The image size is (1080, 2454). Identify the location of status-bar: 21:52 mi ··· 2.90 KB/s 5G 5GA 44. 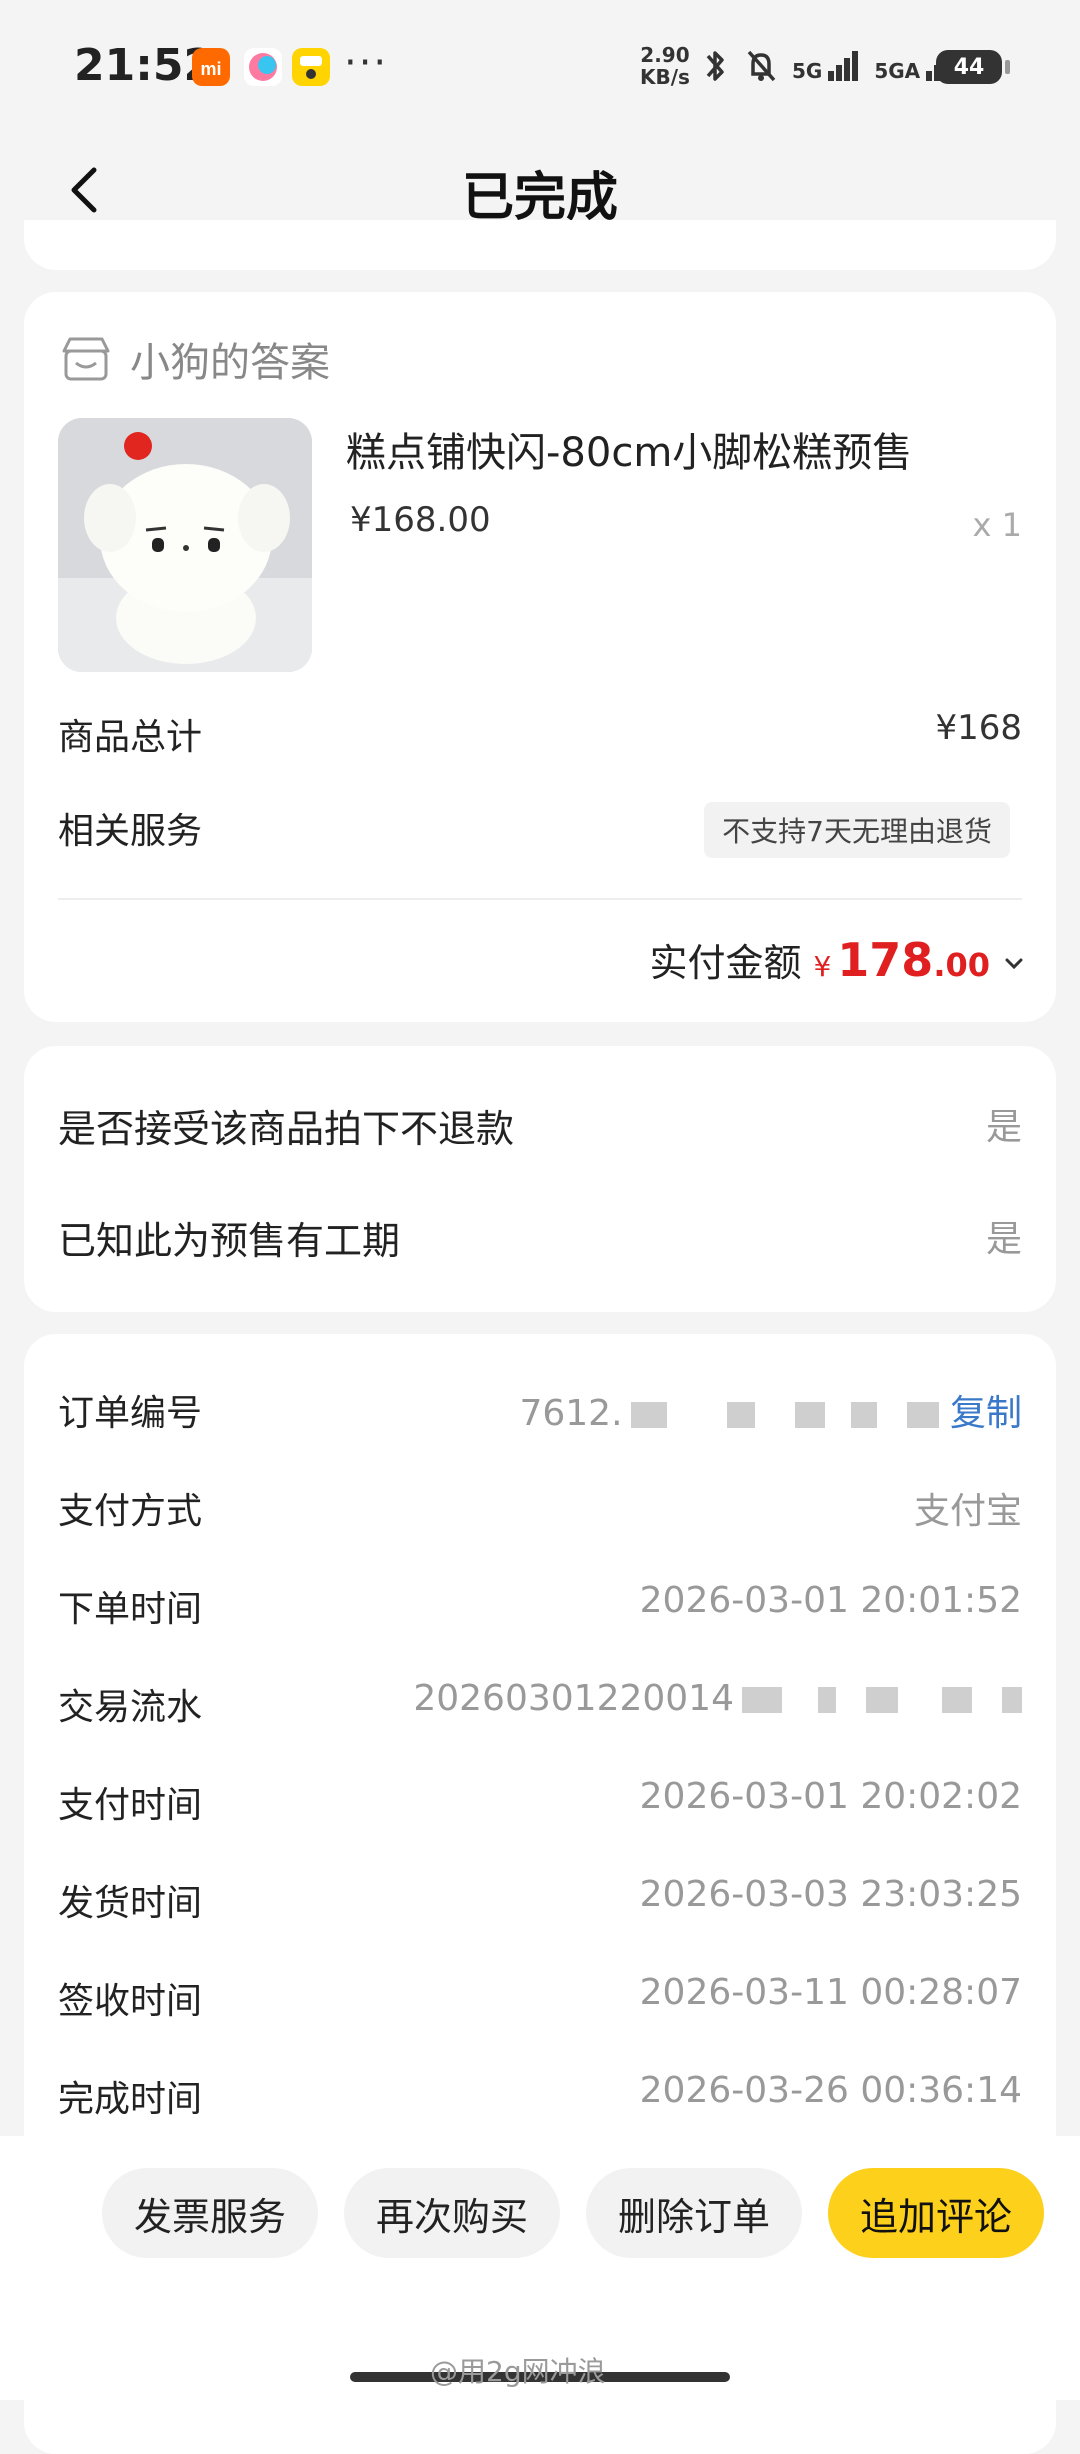
(540, 65).